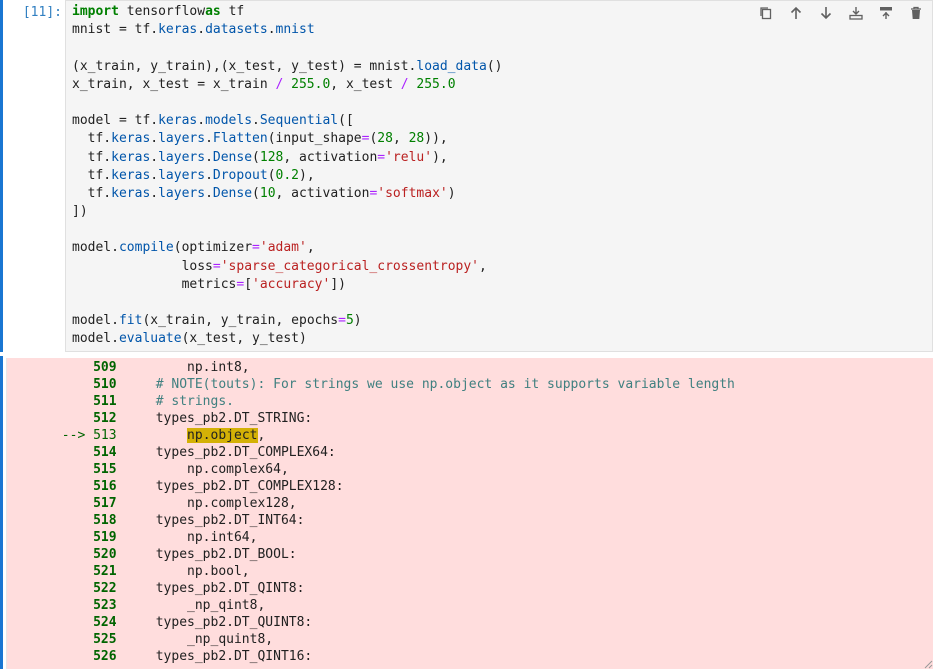 This screenshot has width=934, height=669. Describe the element at coordinates (346, 121) in the screenshot. I see `code-token: ([` at that location.